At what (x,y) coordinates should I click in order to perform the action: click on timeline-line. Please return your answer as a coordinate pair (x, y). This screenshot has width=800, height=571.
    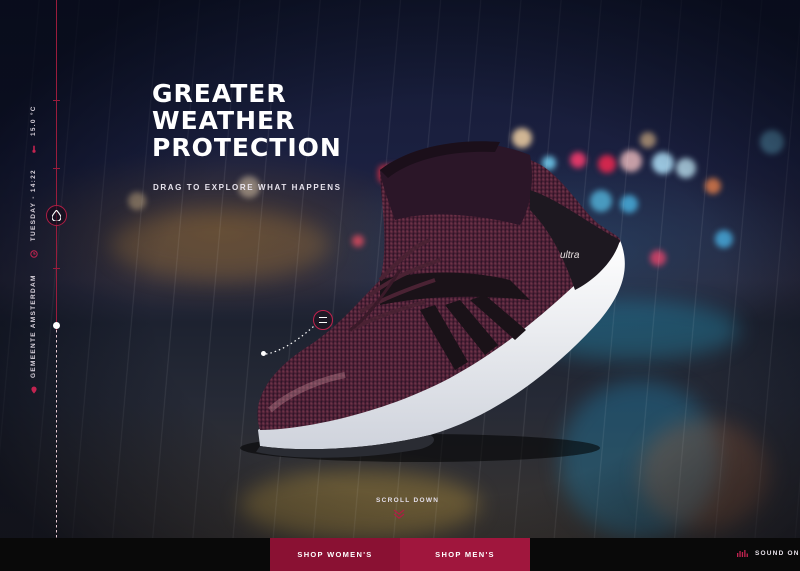
    Looking at the image, I should click on (56, 165).